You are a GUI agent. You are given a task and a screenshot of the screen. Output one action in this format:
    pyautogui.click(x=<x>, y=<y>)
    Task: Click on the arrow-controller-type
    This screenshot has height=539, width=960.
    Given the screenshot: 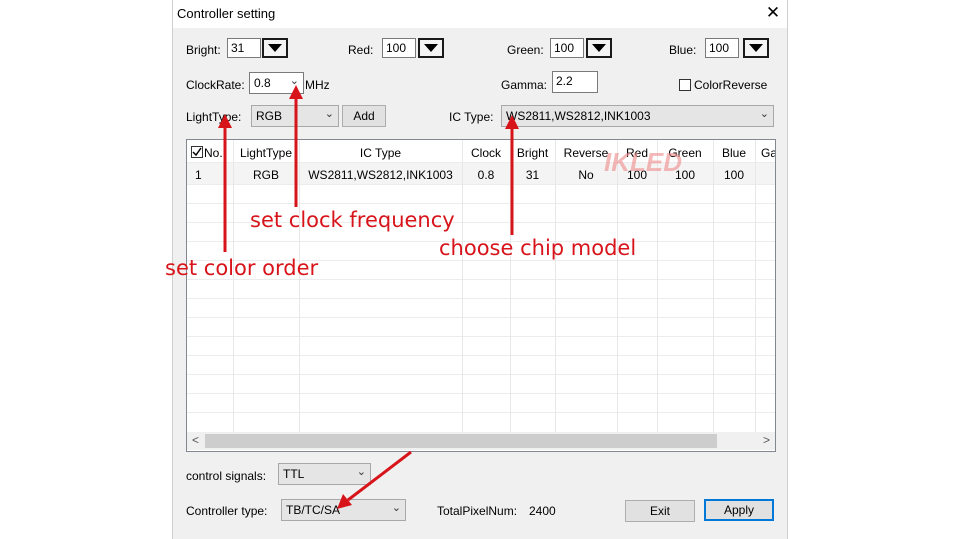 What is the action you would take?
    pyautogui.click(x=379, y=476)
    